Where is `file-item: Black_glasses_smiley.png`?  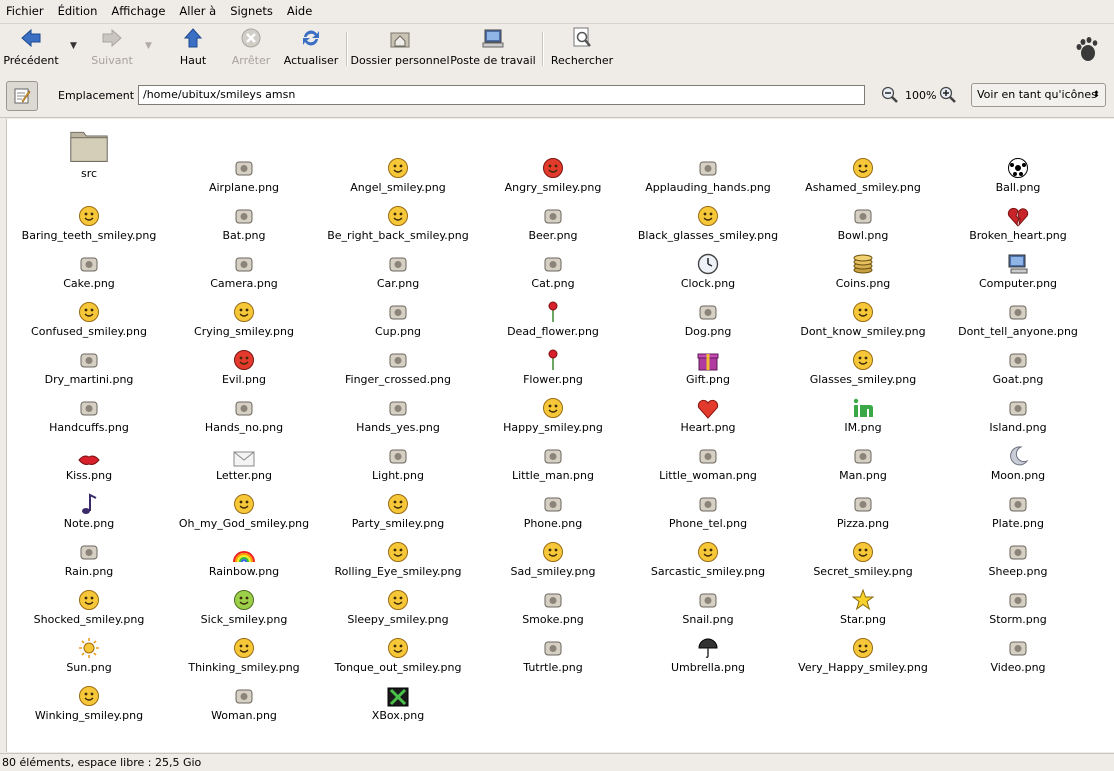 file-item: Black_glasses_smiley.png is located at coordinates (708, 220).